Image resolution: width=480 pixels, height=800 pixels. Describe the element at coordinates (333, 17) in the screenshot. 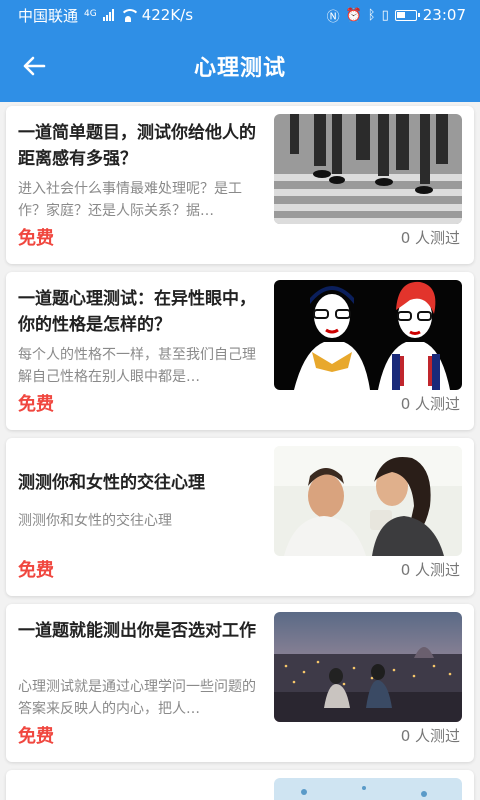

I see `nfc-icon: Ⓝ` at that location.